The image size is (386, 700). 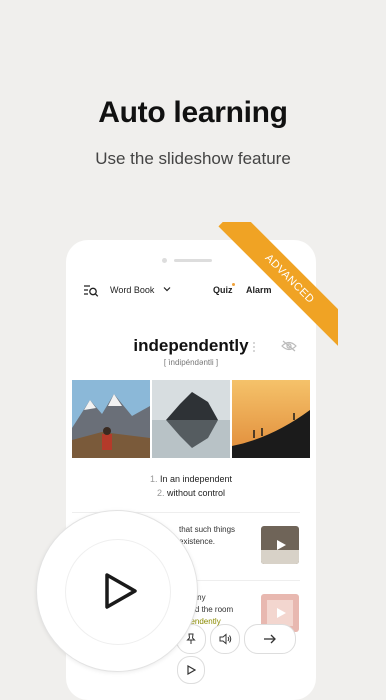 What do you see at coordinates (207, 535) in the screenshot?
I see `example-sentence-1: that such things existence.` at bounding box center [207, 535].